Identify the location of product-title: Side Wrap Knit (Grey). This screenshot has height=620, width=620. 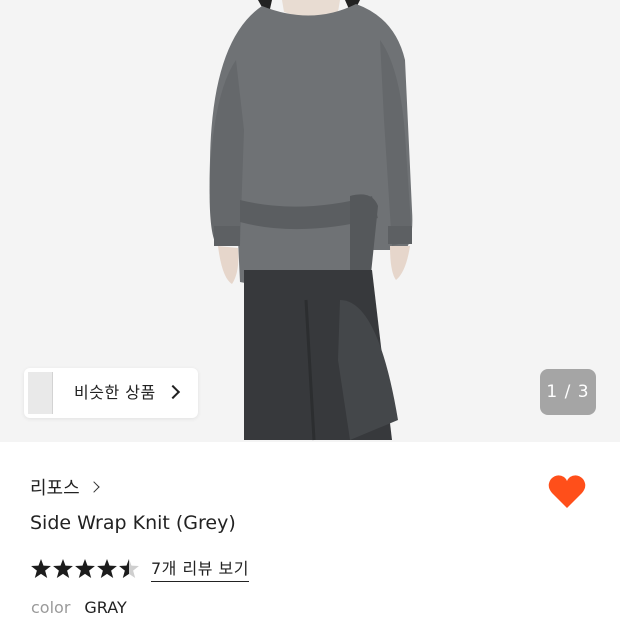
(133, 523).